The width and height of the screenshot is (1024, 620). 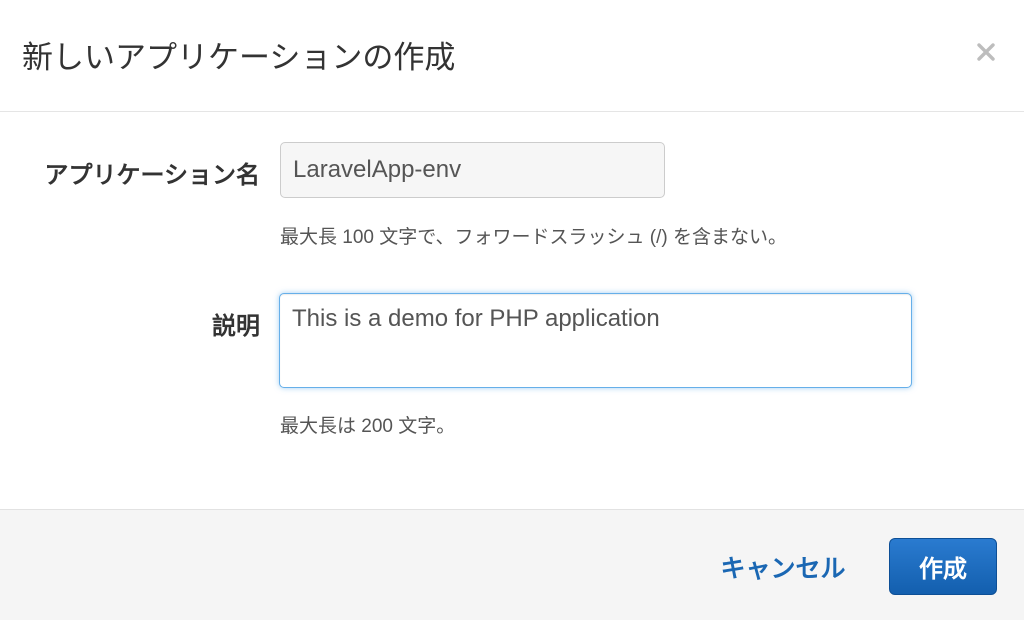 I want to click on app-name-help: 最大長 100 文字で、フォワードスラッシュ (/) を含まない。, so click(x=533, y=237).